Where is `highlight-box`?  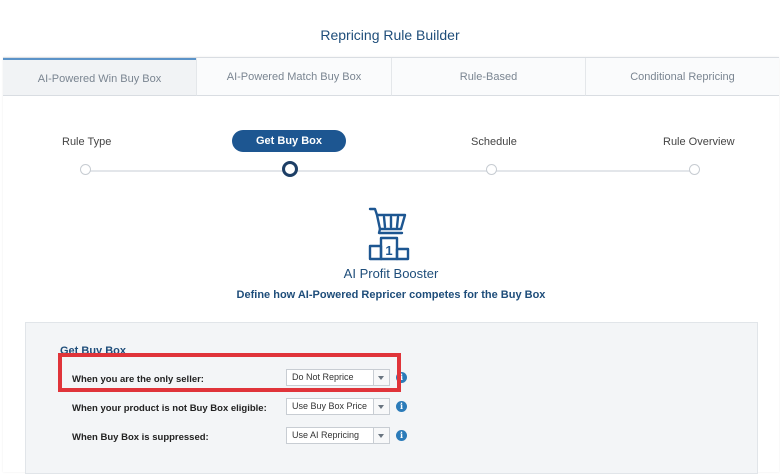
highlight-box is located at coordinates (229, 372).